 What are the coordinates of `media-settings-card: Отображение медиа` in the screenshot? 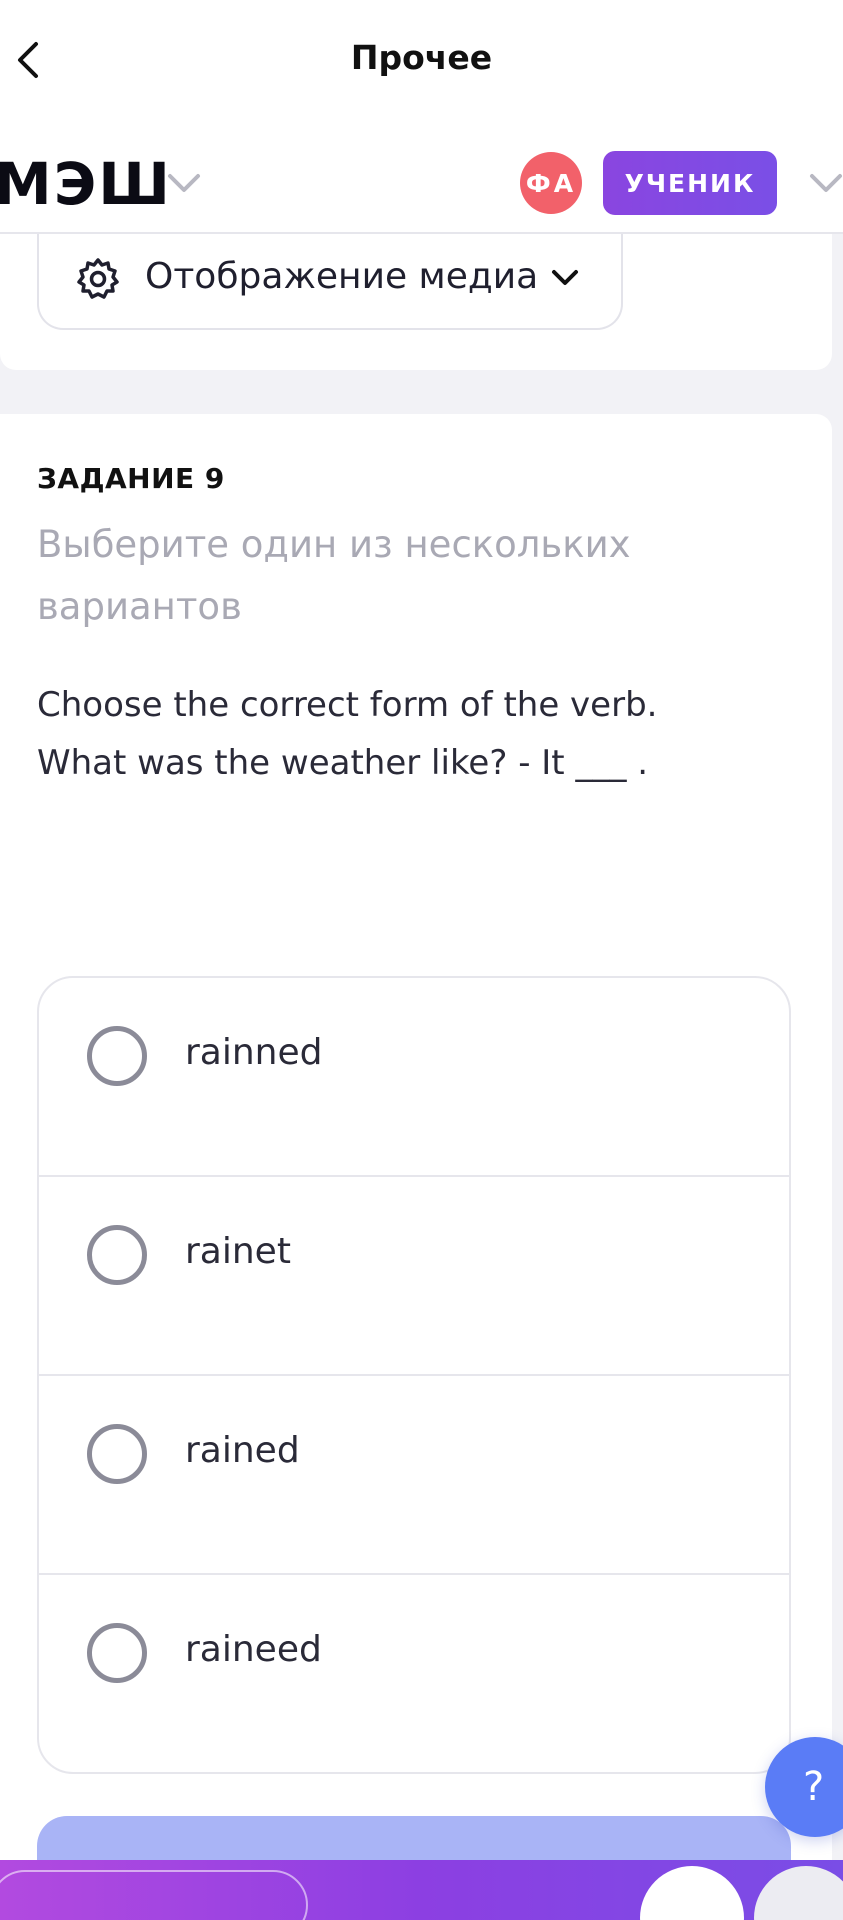 It's located at (416, 302).